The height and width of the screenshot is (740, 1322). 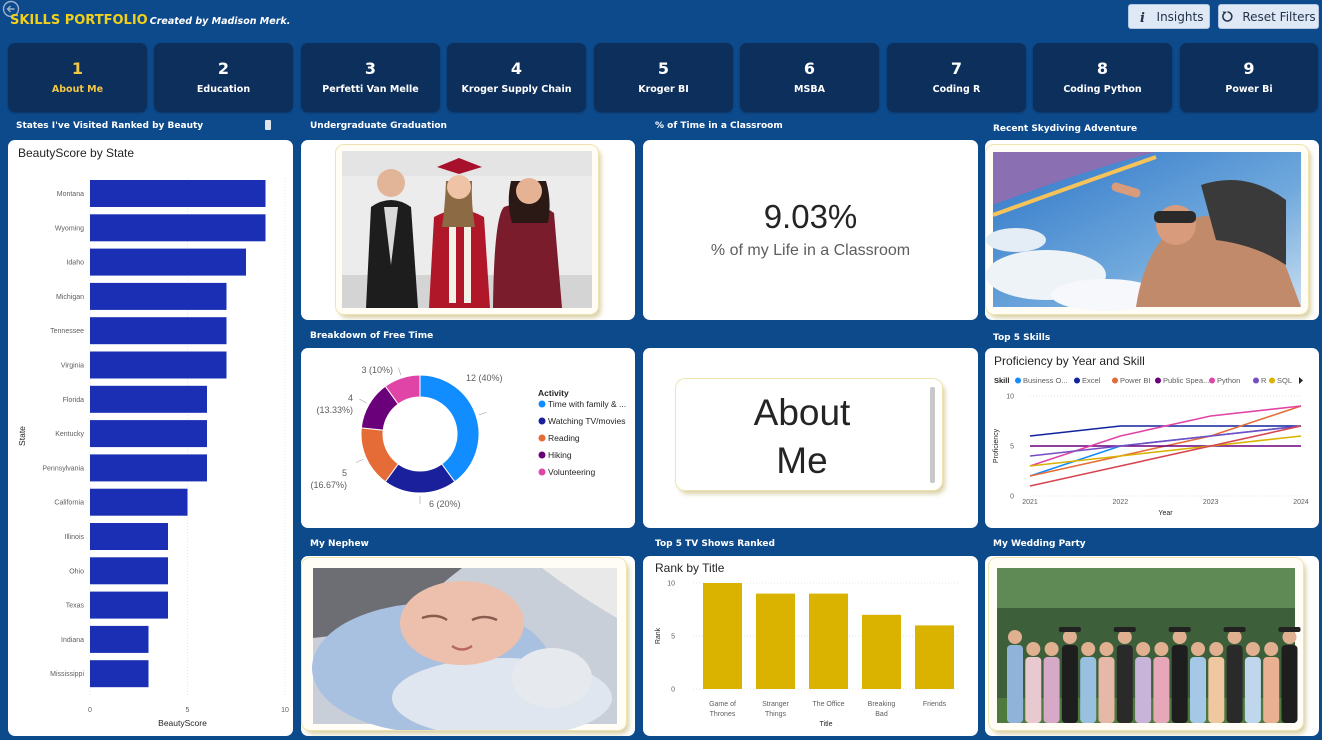 What do you see at coordinates (663, 89) in the screenshot?
I see `nav-label: Kroger BI` at bounding box center [663, 89].